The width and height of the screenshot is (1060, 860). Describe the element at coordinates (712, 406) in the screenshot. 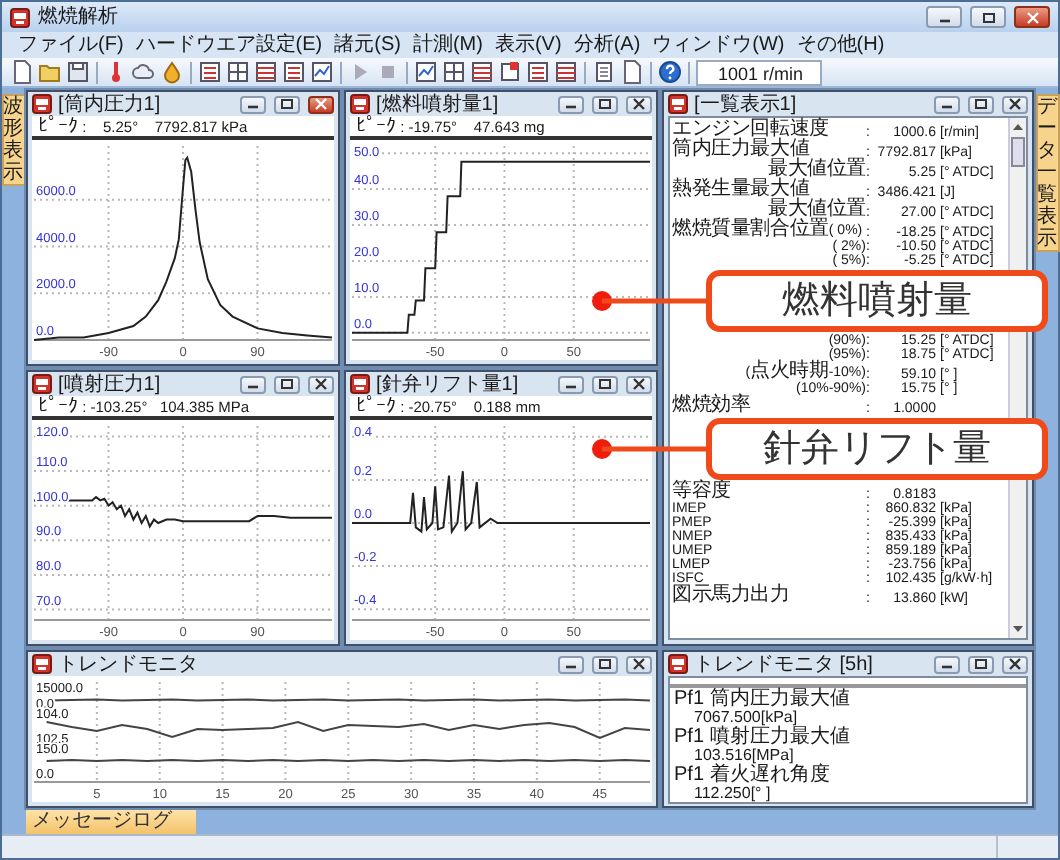

I see `list-label: 燃焼効率` at that location.